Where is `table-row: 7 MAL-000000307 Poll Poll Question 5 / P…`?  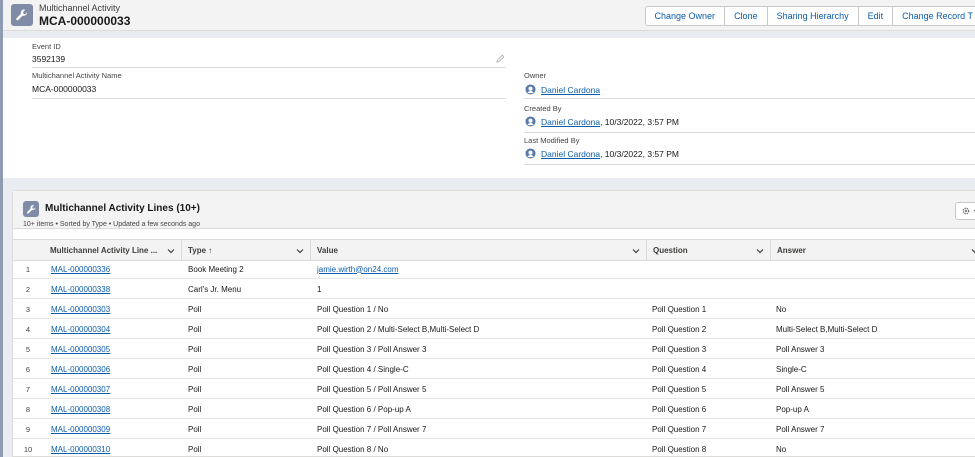 table-row: 7 MAL-000000307 Poll Poll Question 5 / P… is located at coordinates (494, 389).